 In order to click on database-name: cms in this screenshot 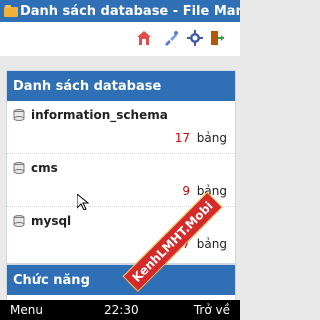, I will do `click(44, 168)`.